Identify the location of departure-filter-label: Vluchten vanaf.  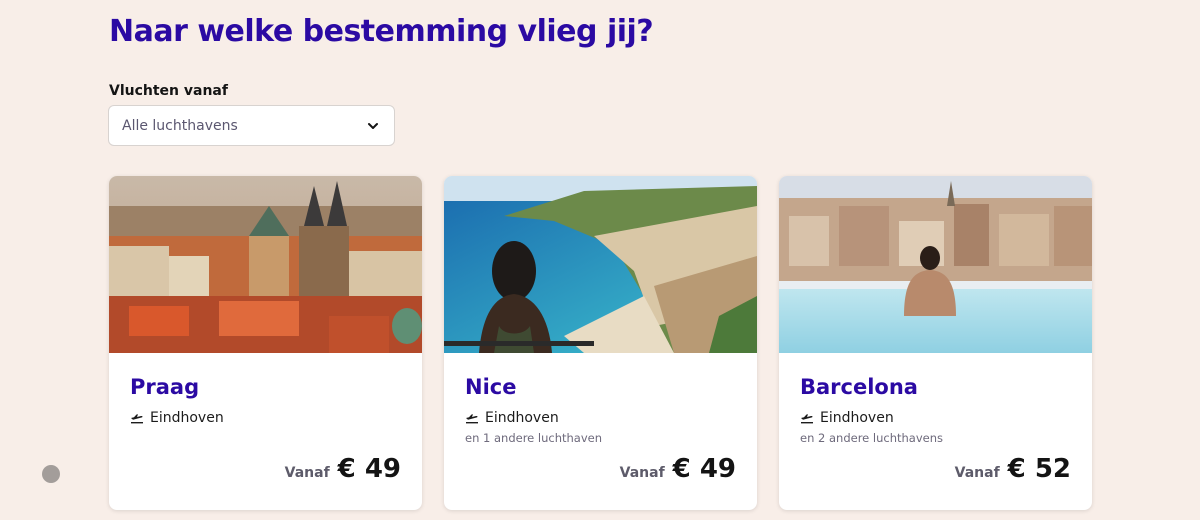
(168, 91).